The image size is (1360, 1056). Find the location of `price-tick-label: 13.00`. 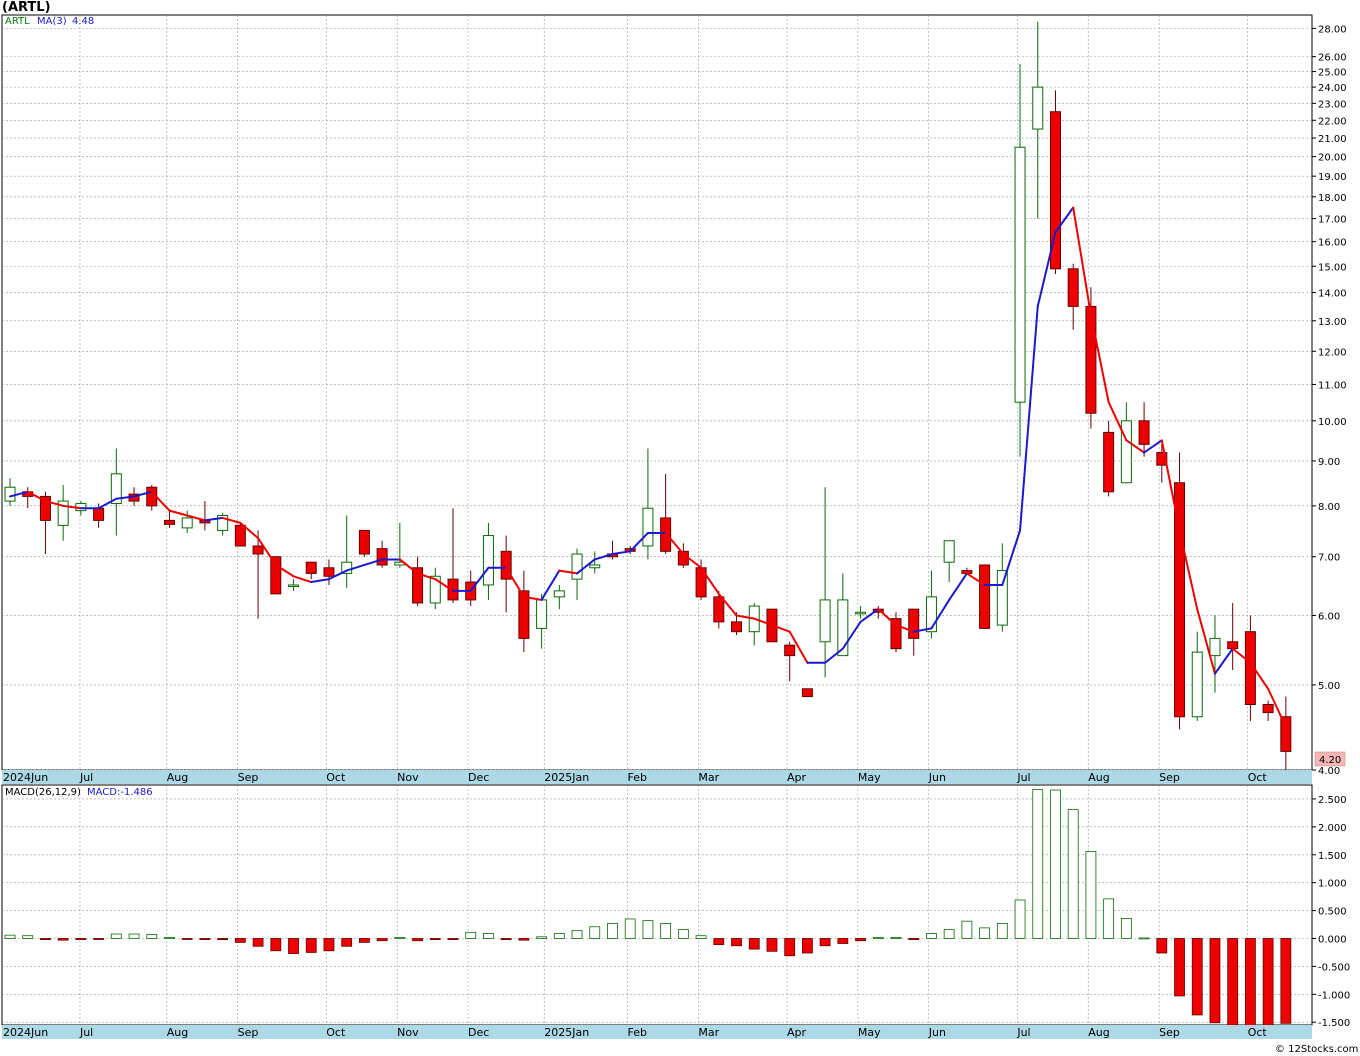

price-tick-label: 13.00 is located at coordinates (1332, 322).